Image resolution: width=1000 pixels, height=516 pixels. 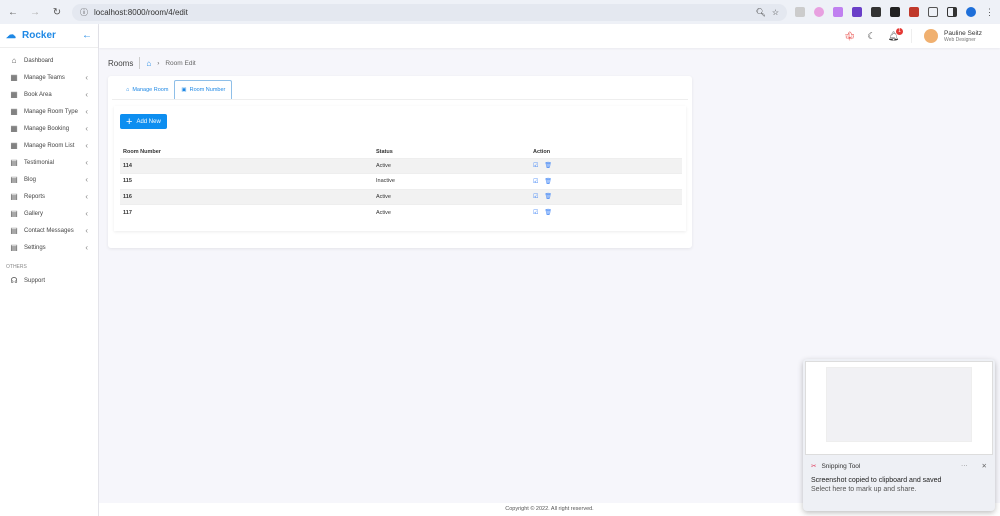 I want to click on table-row: 116 Active ☑ 🗑︎, so click(x=401, y=196).